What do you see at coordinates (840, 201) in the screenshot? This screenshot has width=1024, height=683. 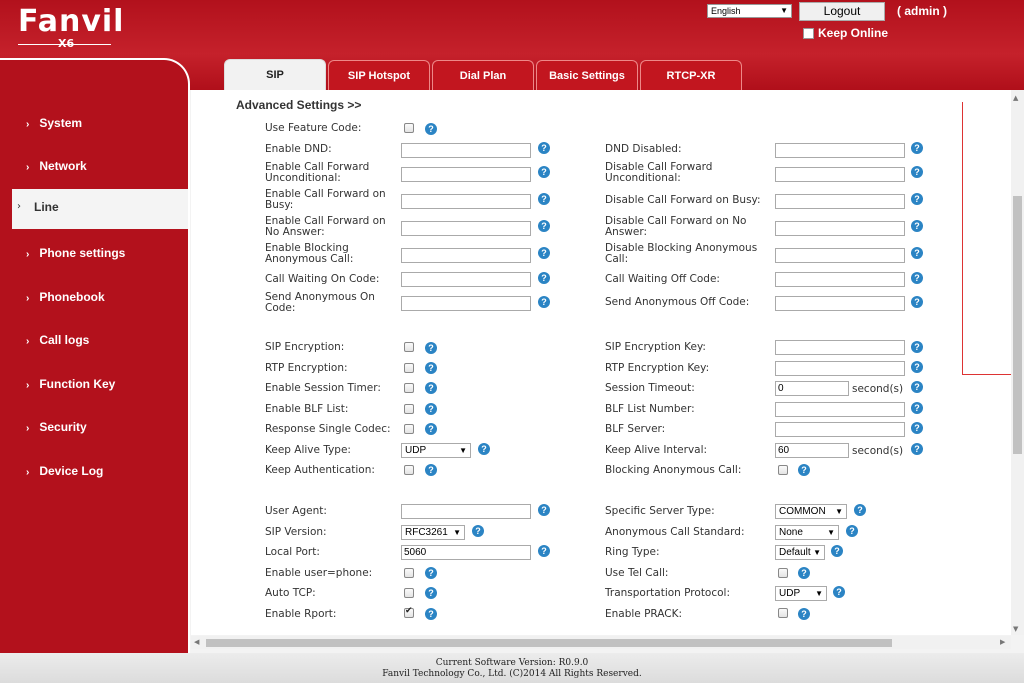 I see `dcf-busy-input` at bounding box center [840, 201].